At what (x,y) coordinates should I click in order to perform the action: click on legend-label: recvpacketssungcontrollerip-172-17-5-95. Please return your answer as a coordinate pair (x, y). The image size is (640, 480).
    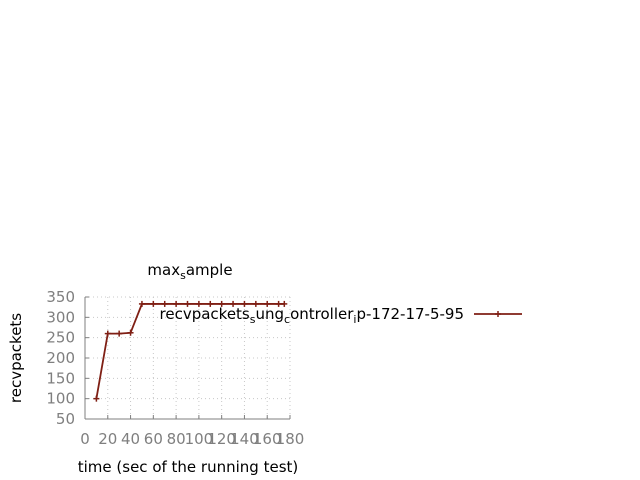
    Looking at the image, I should click on (312, 315).